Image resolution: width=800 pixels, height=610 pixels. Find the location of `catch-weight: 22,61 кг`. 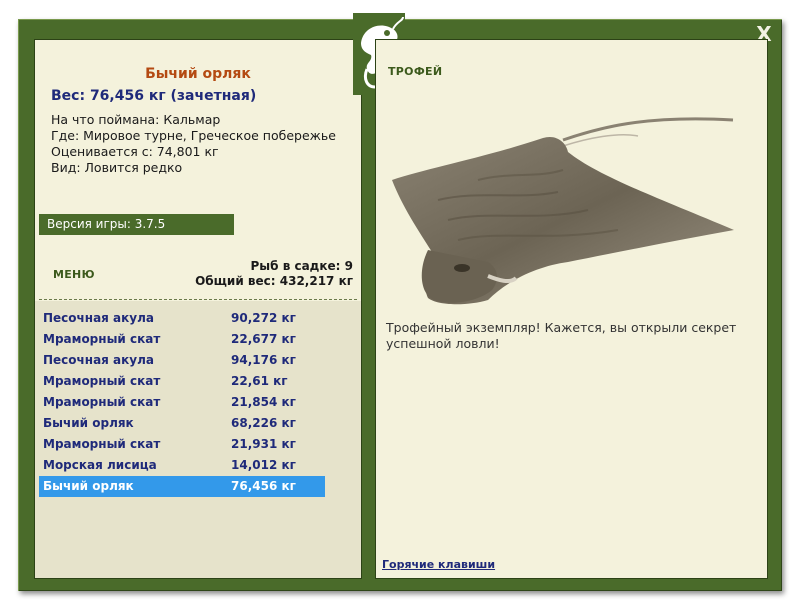

catch-weight: 22,61 кг is located at coordinates (259, 381).